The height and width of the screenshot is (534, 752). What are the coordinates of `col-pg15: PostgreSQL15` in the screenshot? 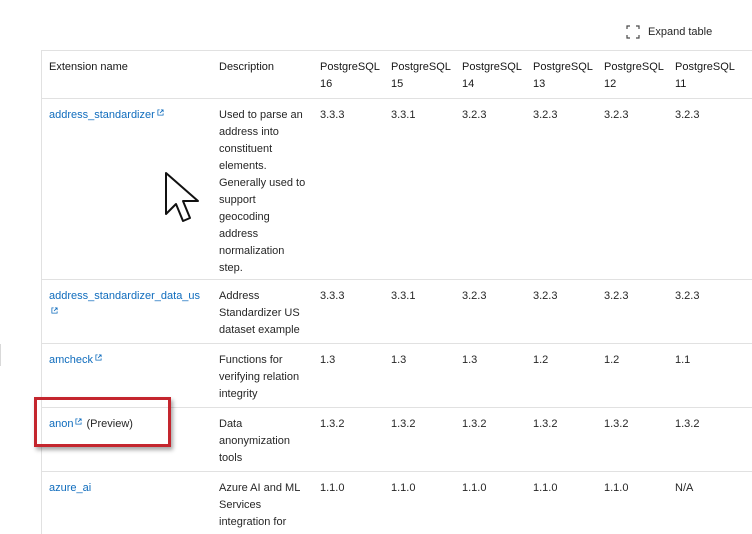 It's located at (419, 75).